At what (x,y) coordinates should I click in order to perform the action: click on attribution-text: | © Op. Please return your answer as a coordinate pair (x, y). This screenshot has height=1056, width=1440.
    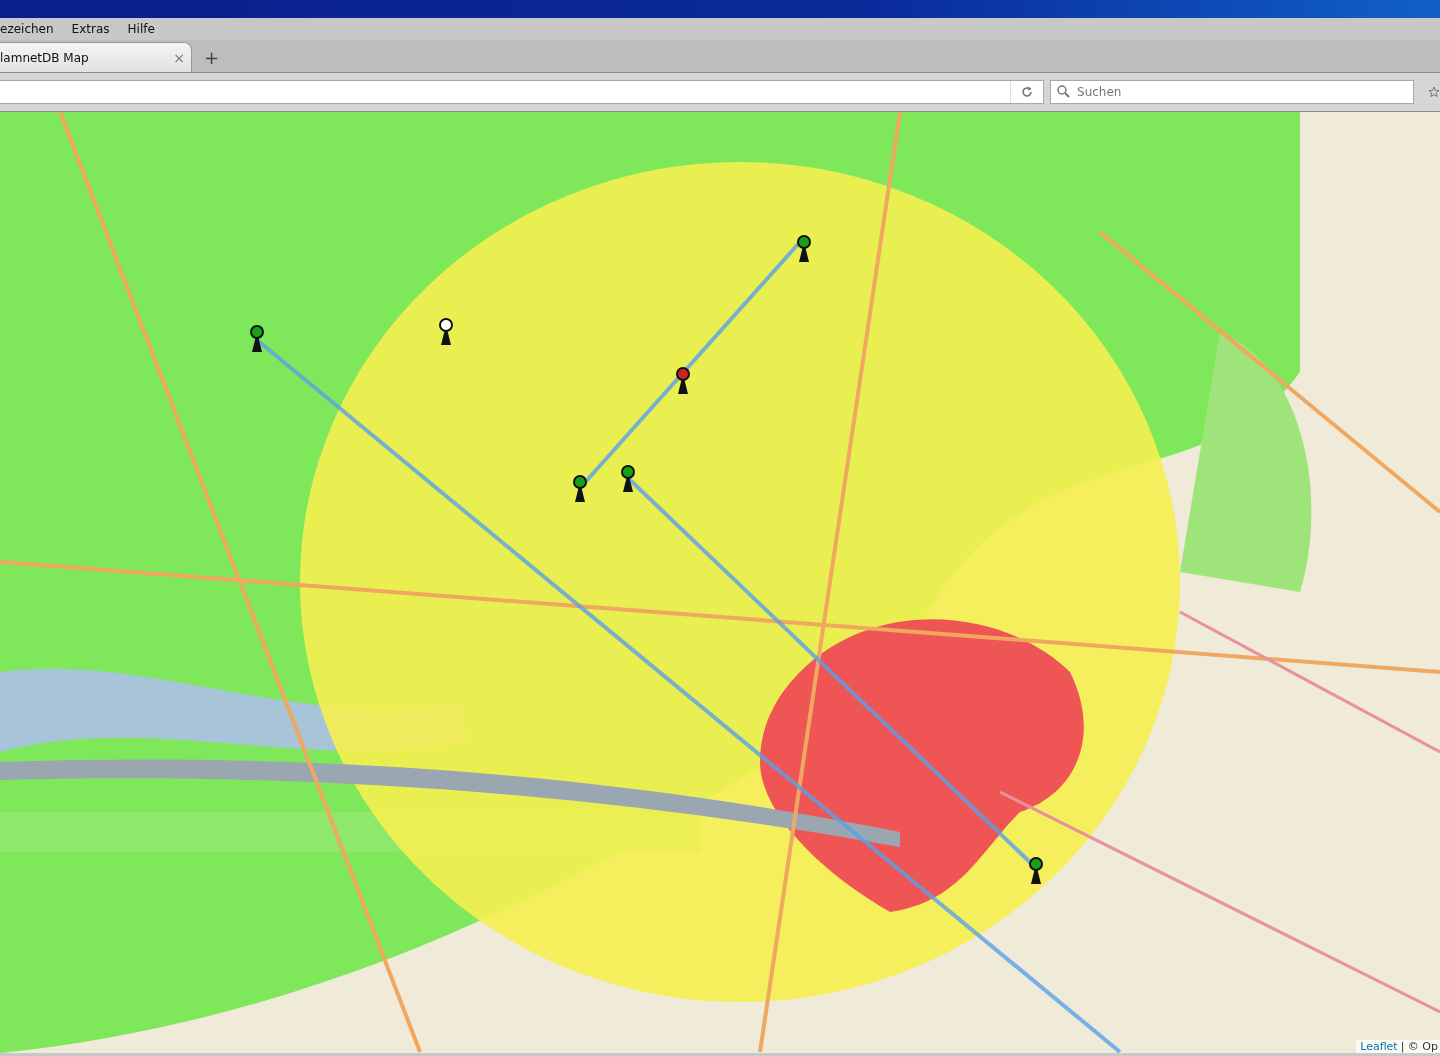
    Looking at the image, I should click on (1419, 1046).